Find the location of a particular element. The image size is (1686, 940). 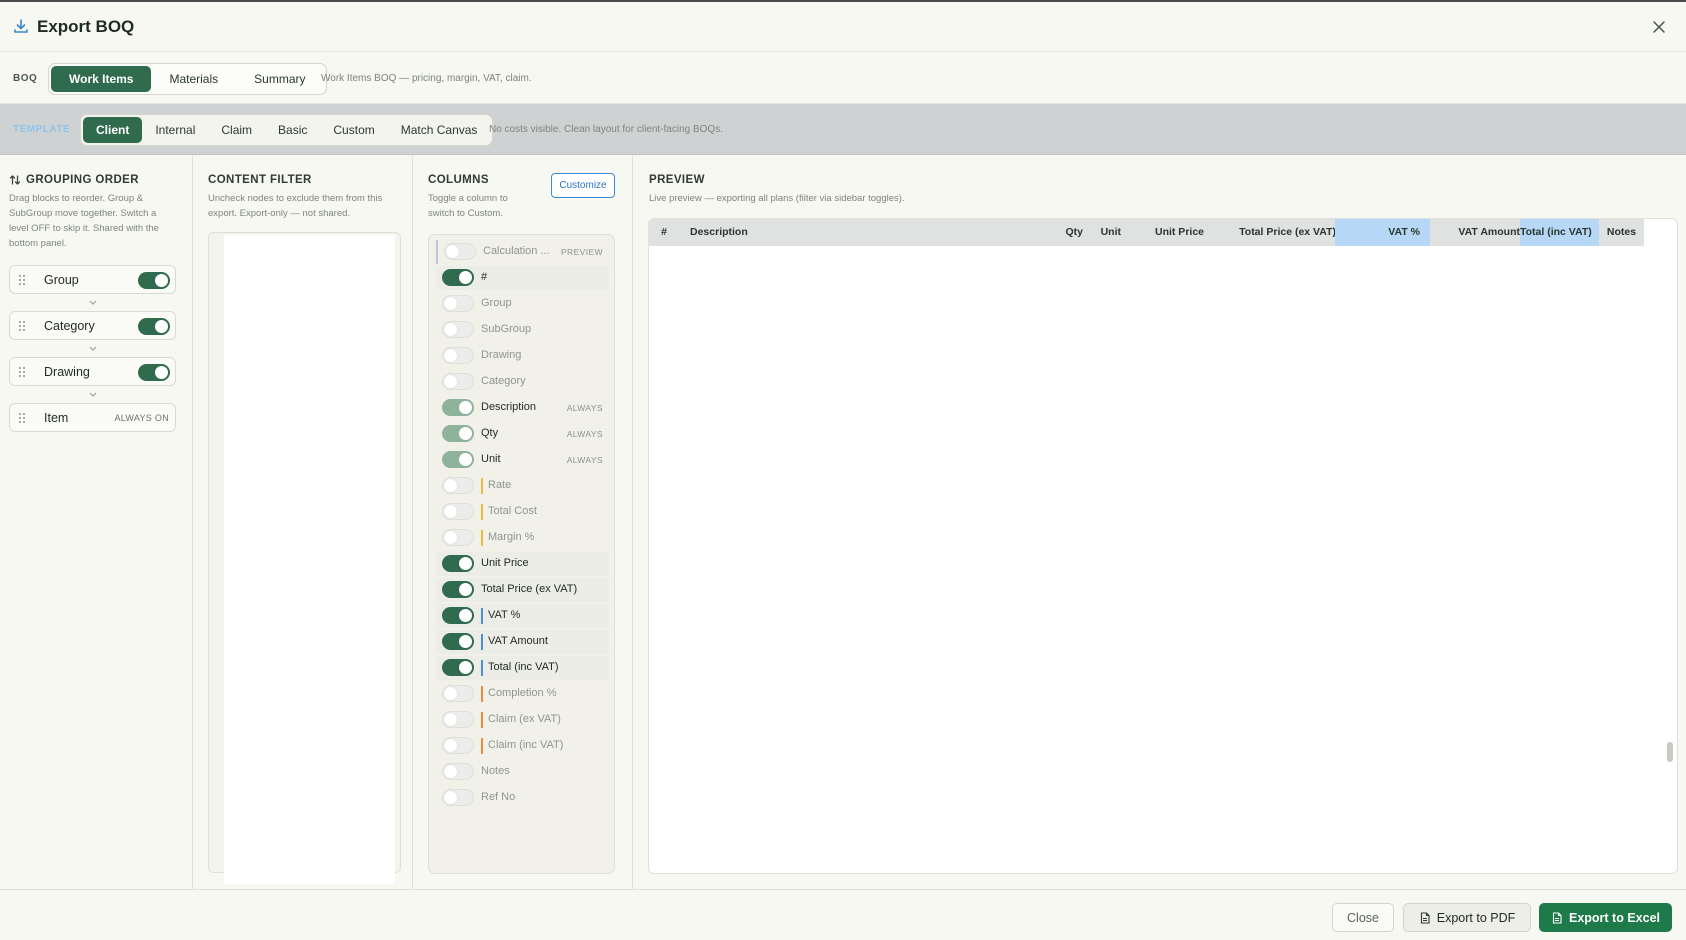

columns-subtitle-line: Toggle a column to is located at coordinates (468, 198).